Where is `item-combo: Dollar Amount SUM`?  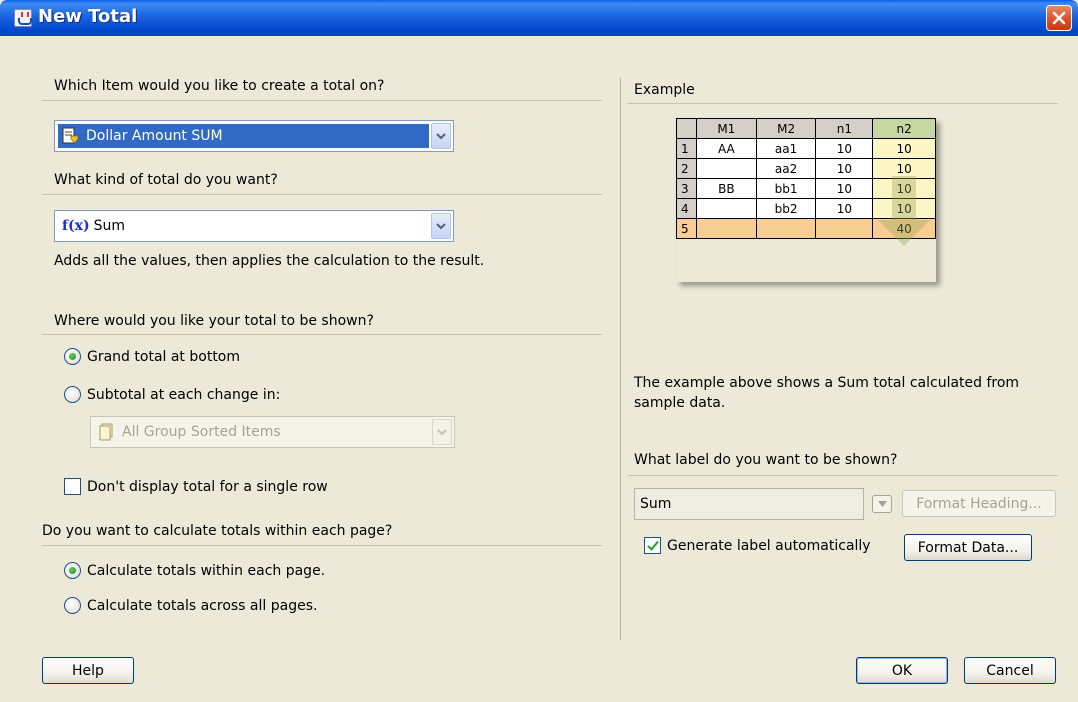
item-combo: Dollar Amount SUM is located at coordinates (254, 136).